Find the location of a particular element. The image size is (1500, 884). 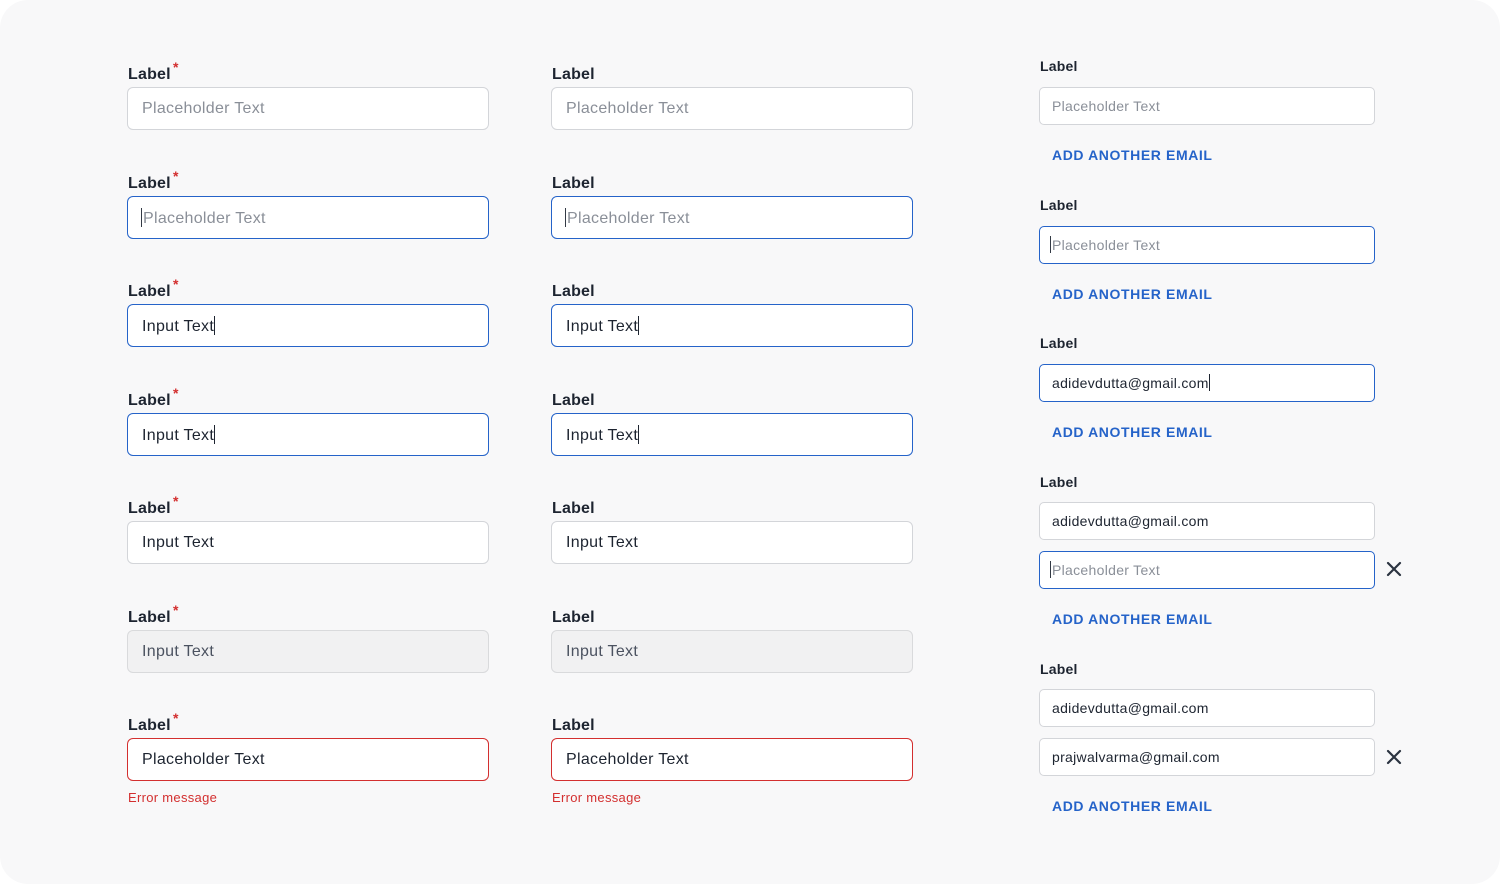

email-input: prajwalvarma@gmail.com is located at coordinates (1207, 757).